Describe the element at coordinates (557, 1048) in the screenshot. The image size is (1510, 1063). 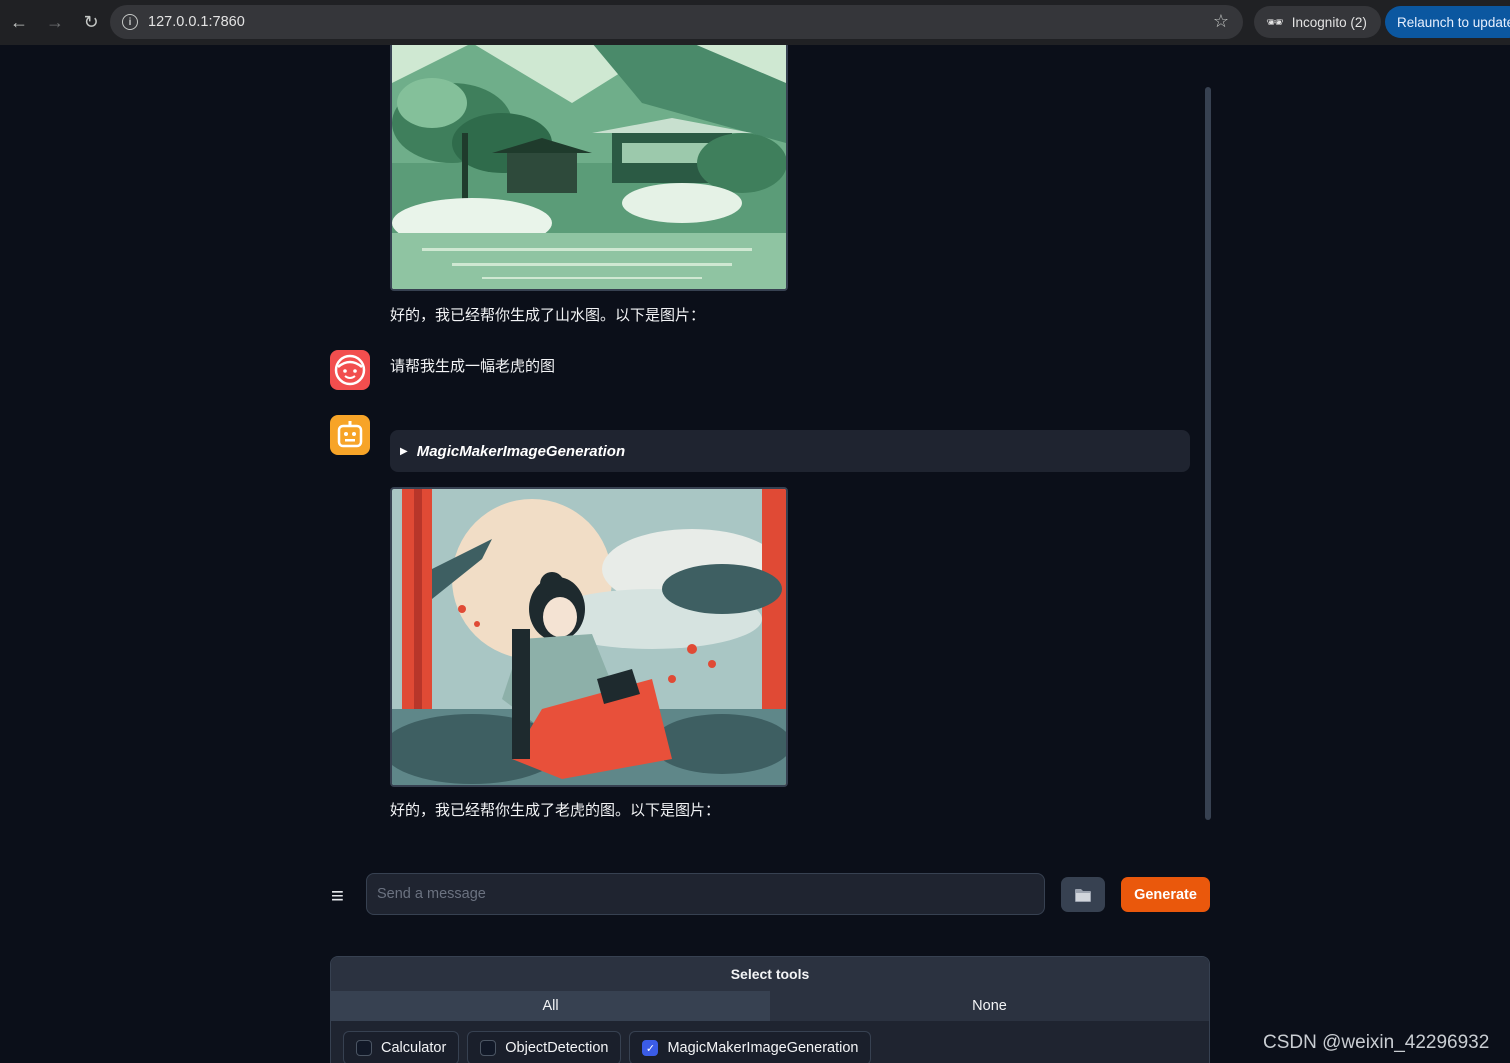
I see `tool-option-label: ObjectDetection` at that location.